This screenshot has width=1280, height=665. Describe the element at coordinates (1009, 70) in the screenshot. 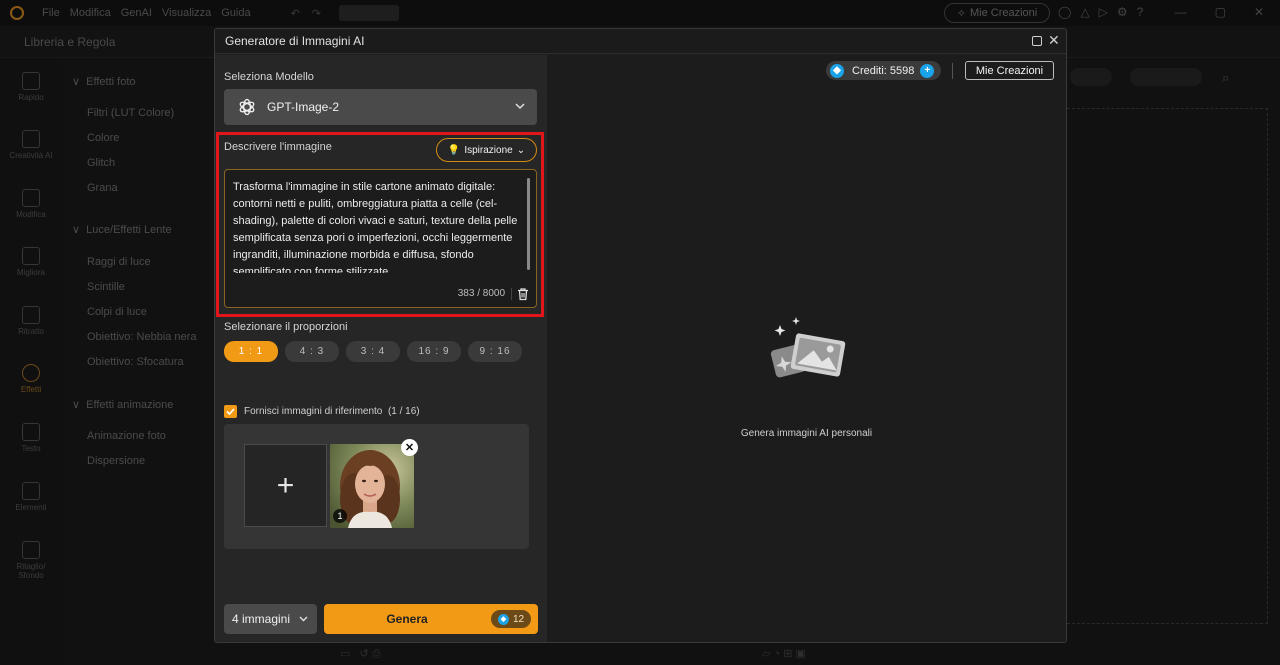

I see `my-creations-button: Mie Creazioni` at that location.